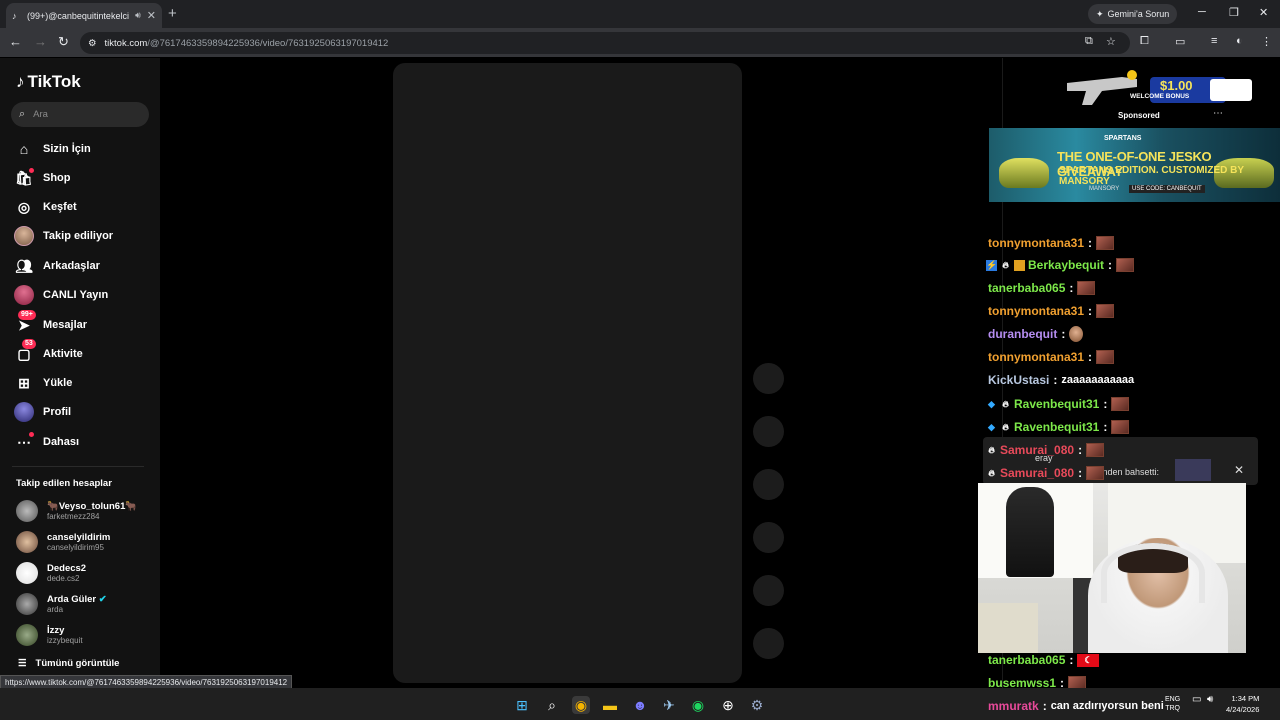 The width and height of the screenshot is (1280, 720). Describe the element at coordinates (61, 604) in the screenshot. I see `following-account: Arda Güler ✔ arda` at that location.